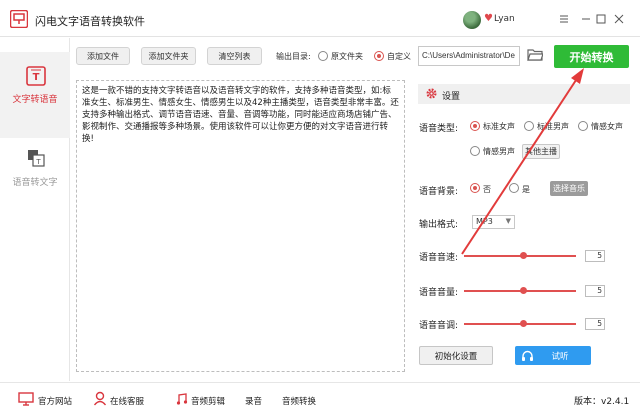  Describe the element at coordinates (523, 290) in the screenshot. I see `volume-slider-handle` at that location.